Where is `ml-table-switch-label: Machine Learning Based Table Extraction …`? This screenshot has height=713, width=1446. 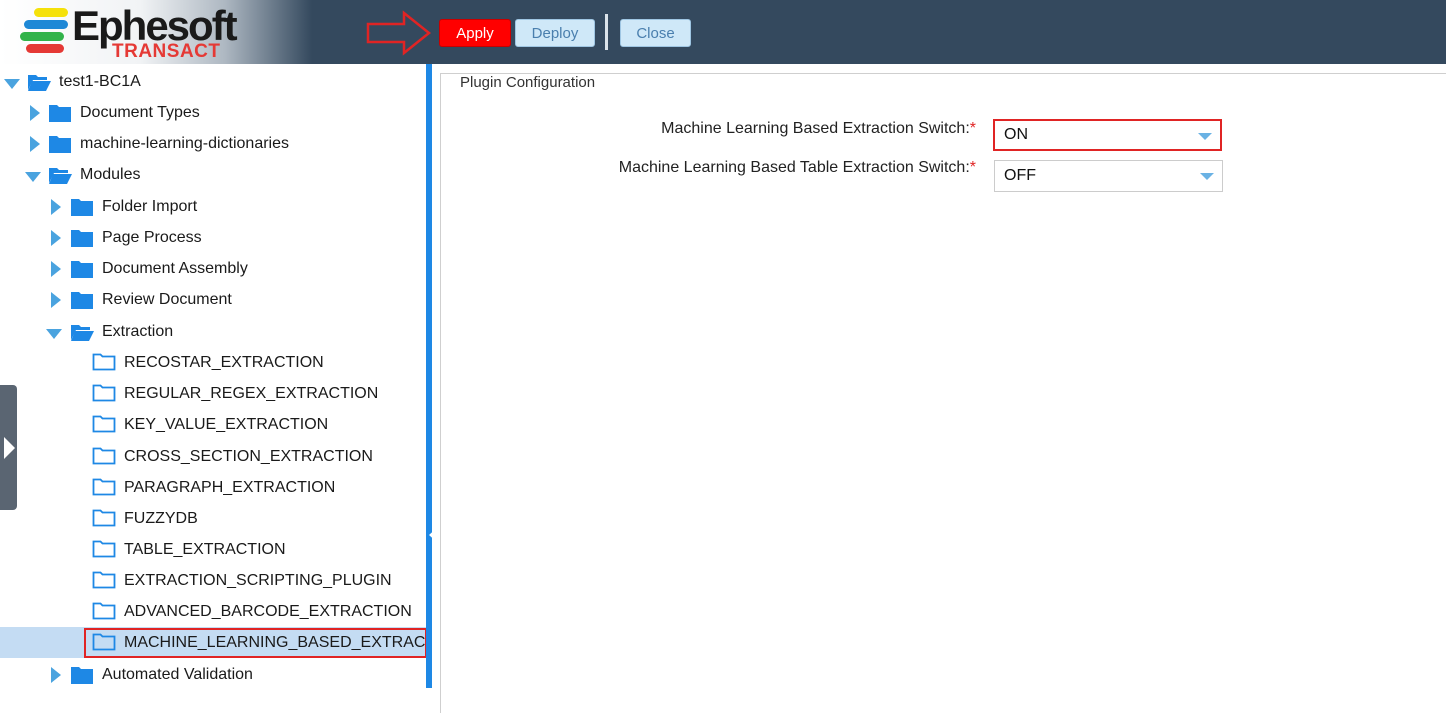
ml-table-switch-label: Machine Learning Based Table Extraction … is located at coordinates (797, 167).